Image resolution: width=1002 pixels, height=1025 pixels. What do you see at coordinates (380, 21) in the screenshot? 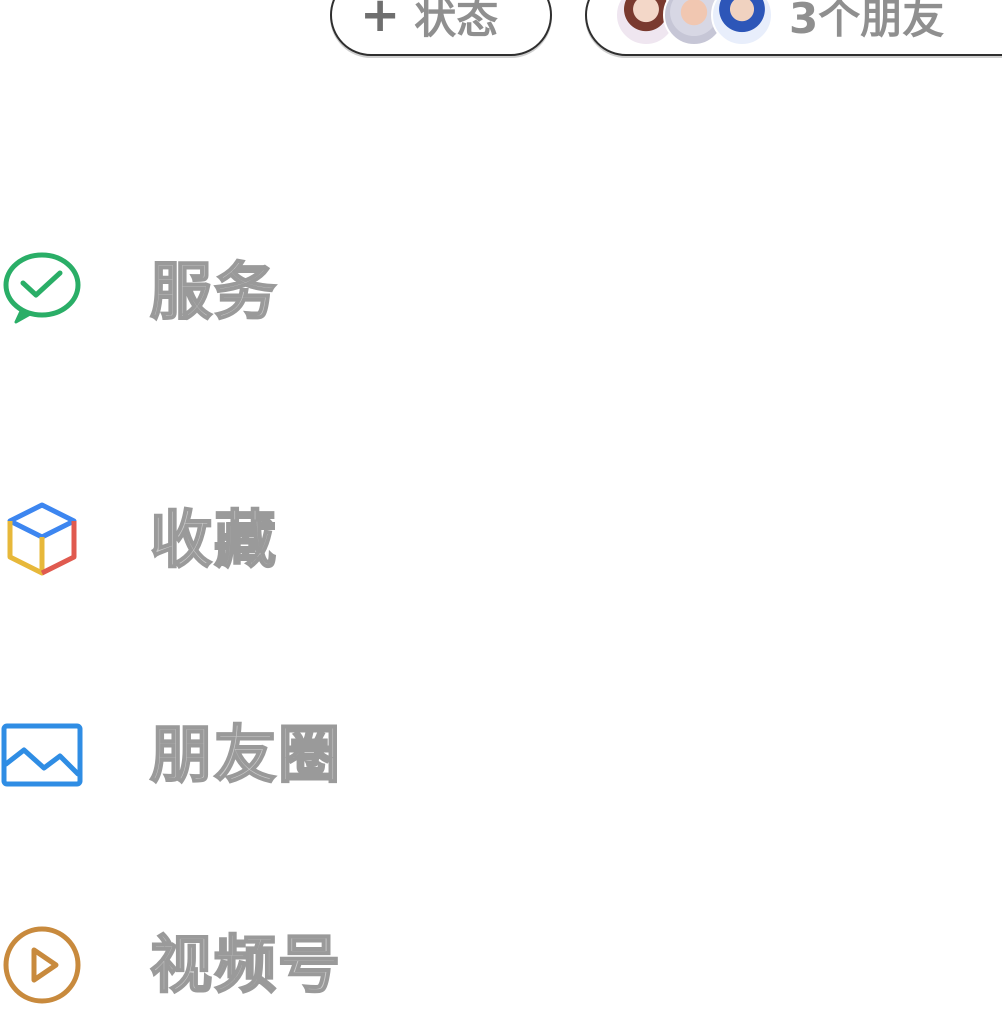
I see `plus-icon: +` at bounding box center [380, 21].